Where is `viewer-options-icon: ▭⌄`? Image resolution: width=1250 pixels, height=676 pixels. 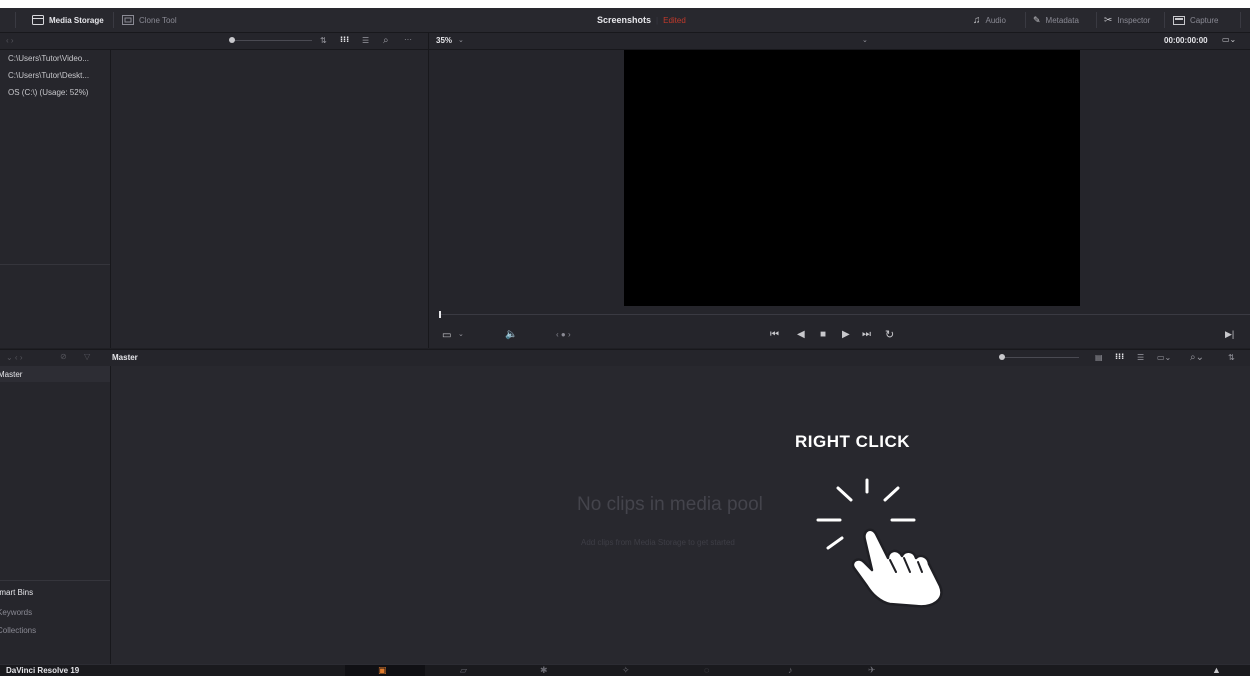 viewer-options-icon: ▭⌄ is located at coordinates (1229, 39).